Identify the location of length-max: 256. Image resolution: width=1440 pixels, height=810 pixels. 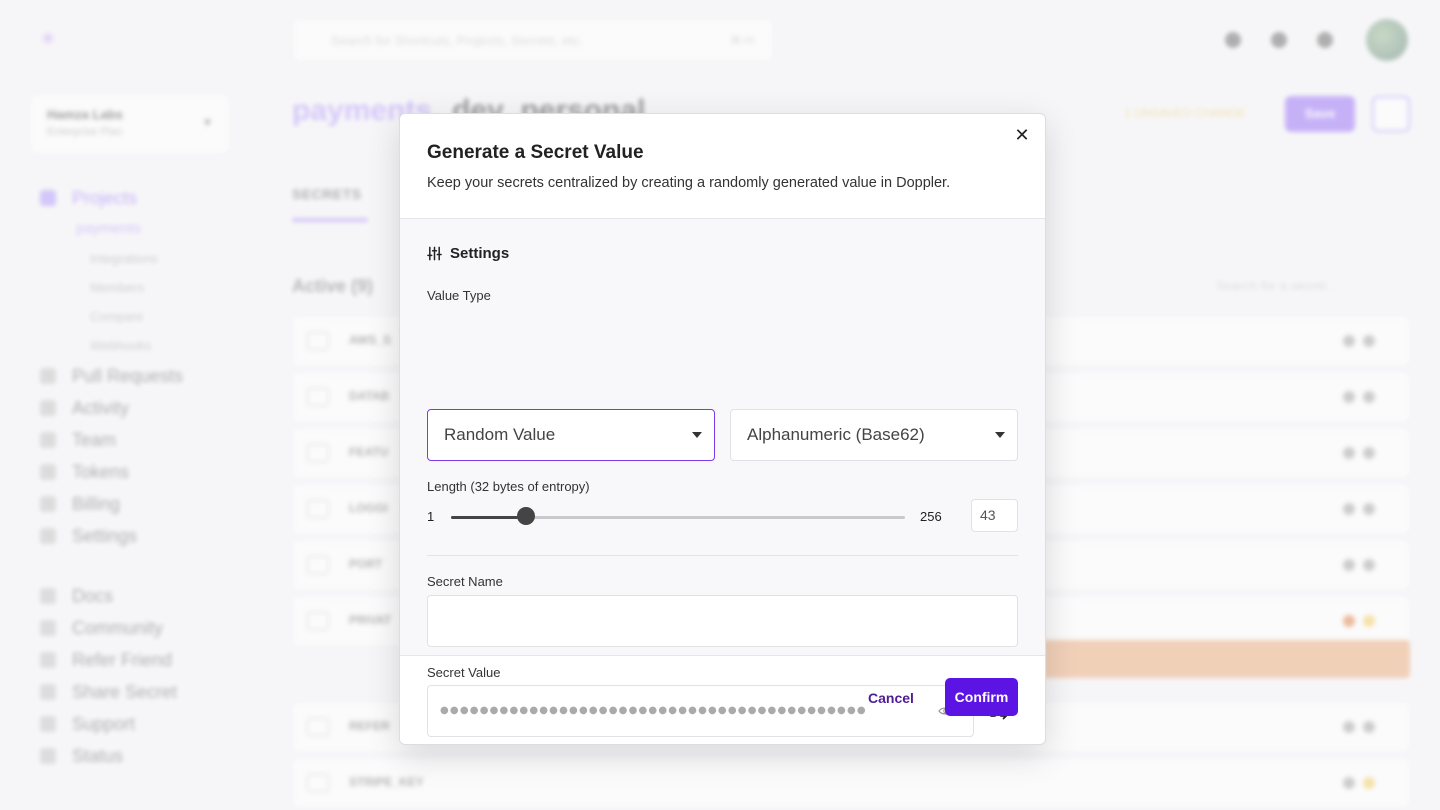
(931, 516).